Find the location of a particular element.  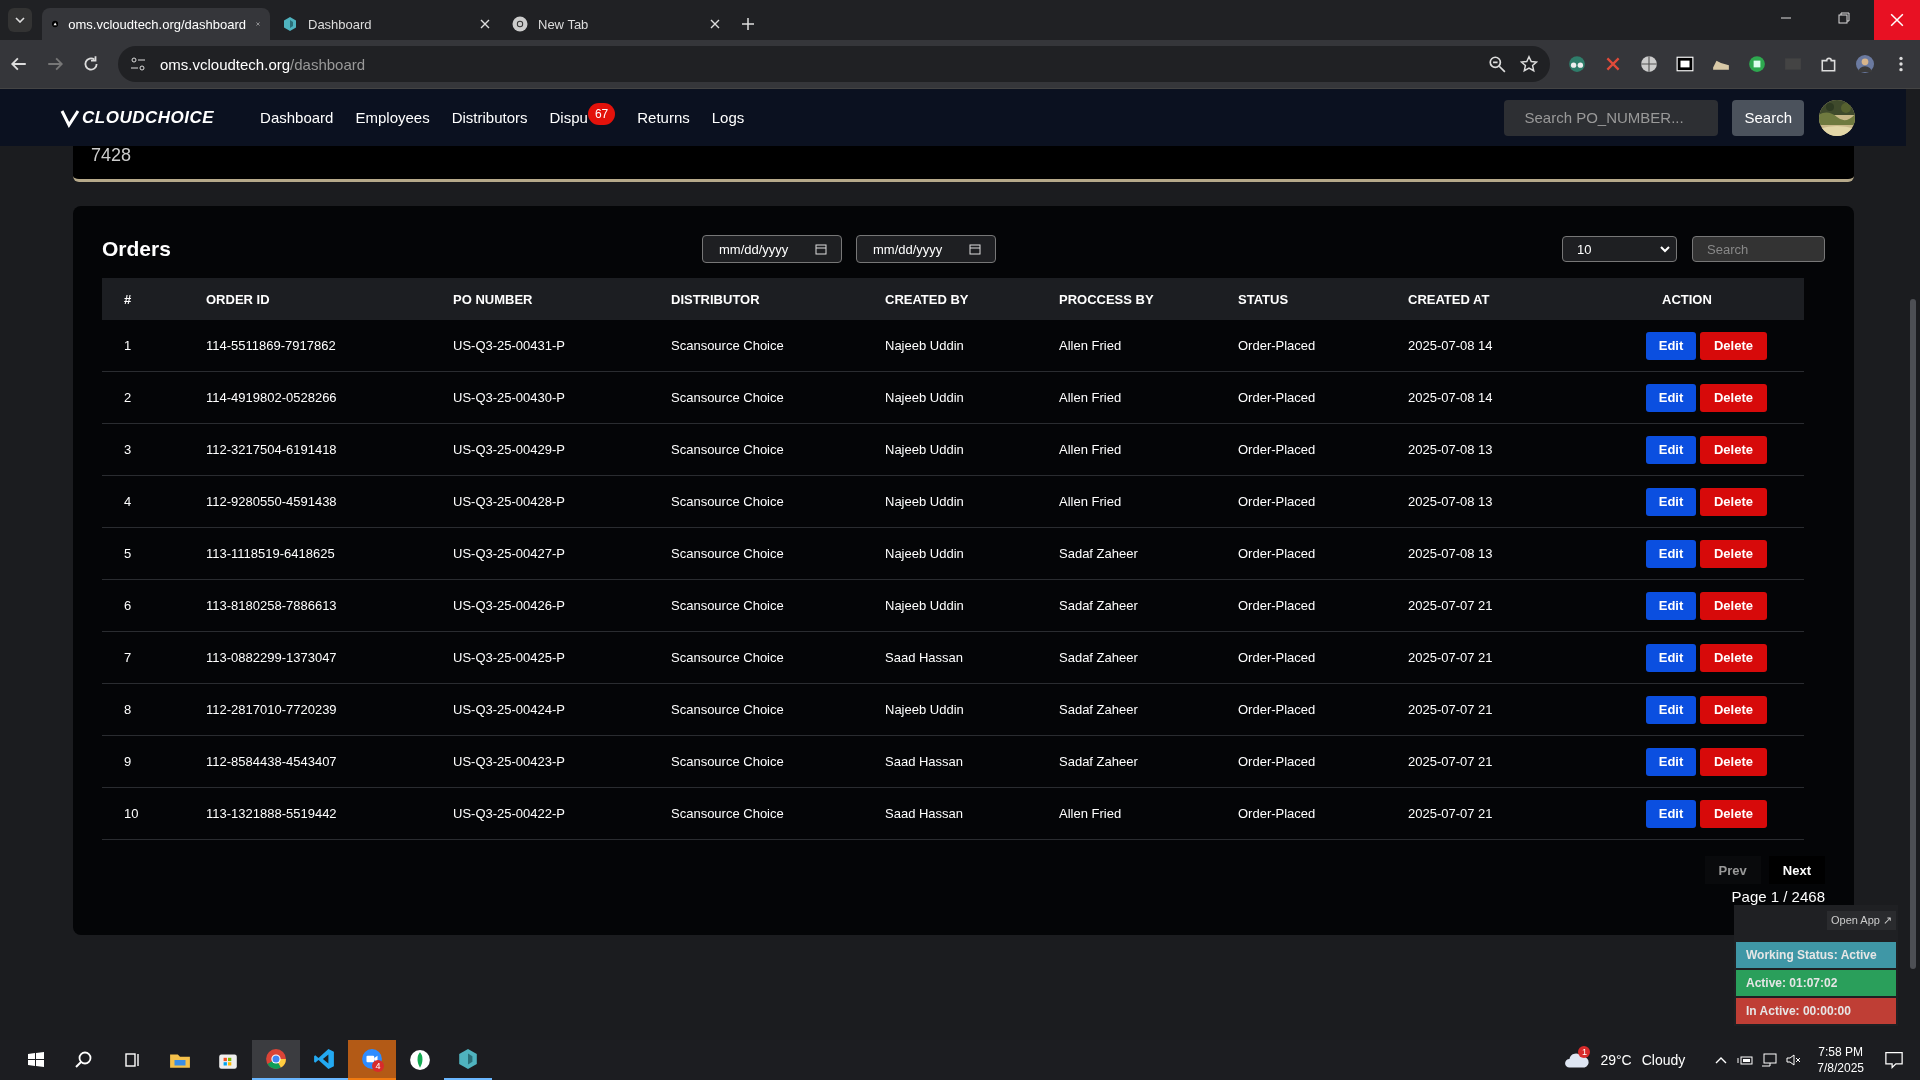

url-text: oms.vcloudtech.org/dashboard is located at coordinates (263, 64).